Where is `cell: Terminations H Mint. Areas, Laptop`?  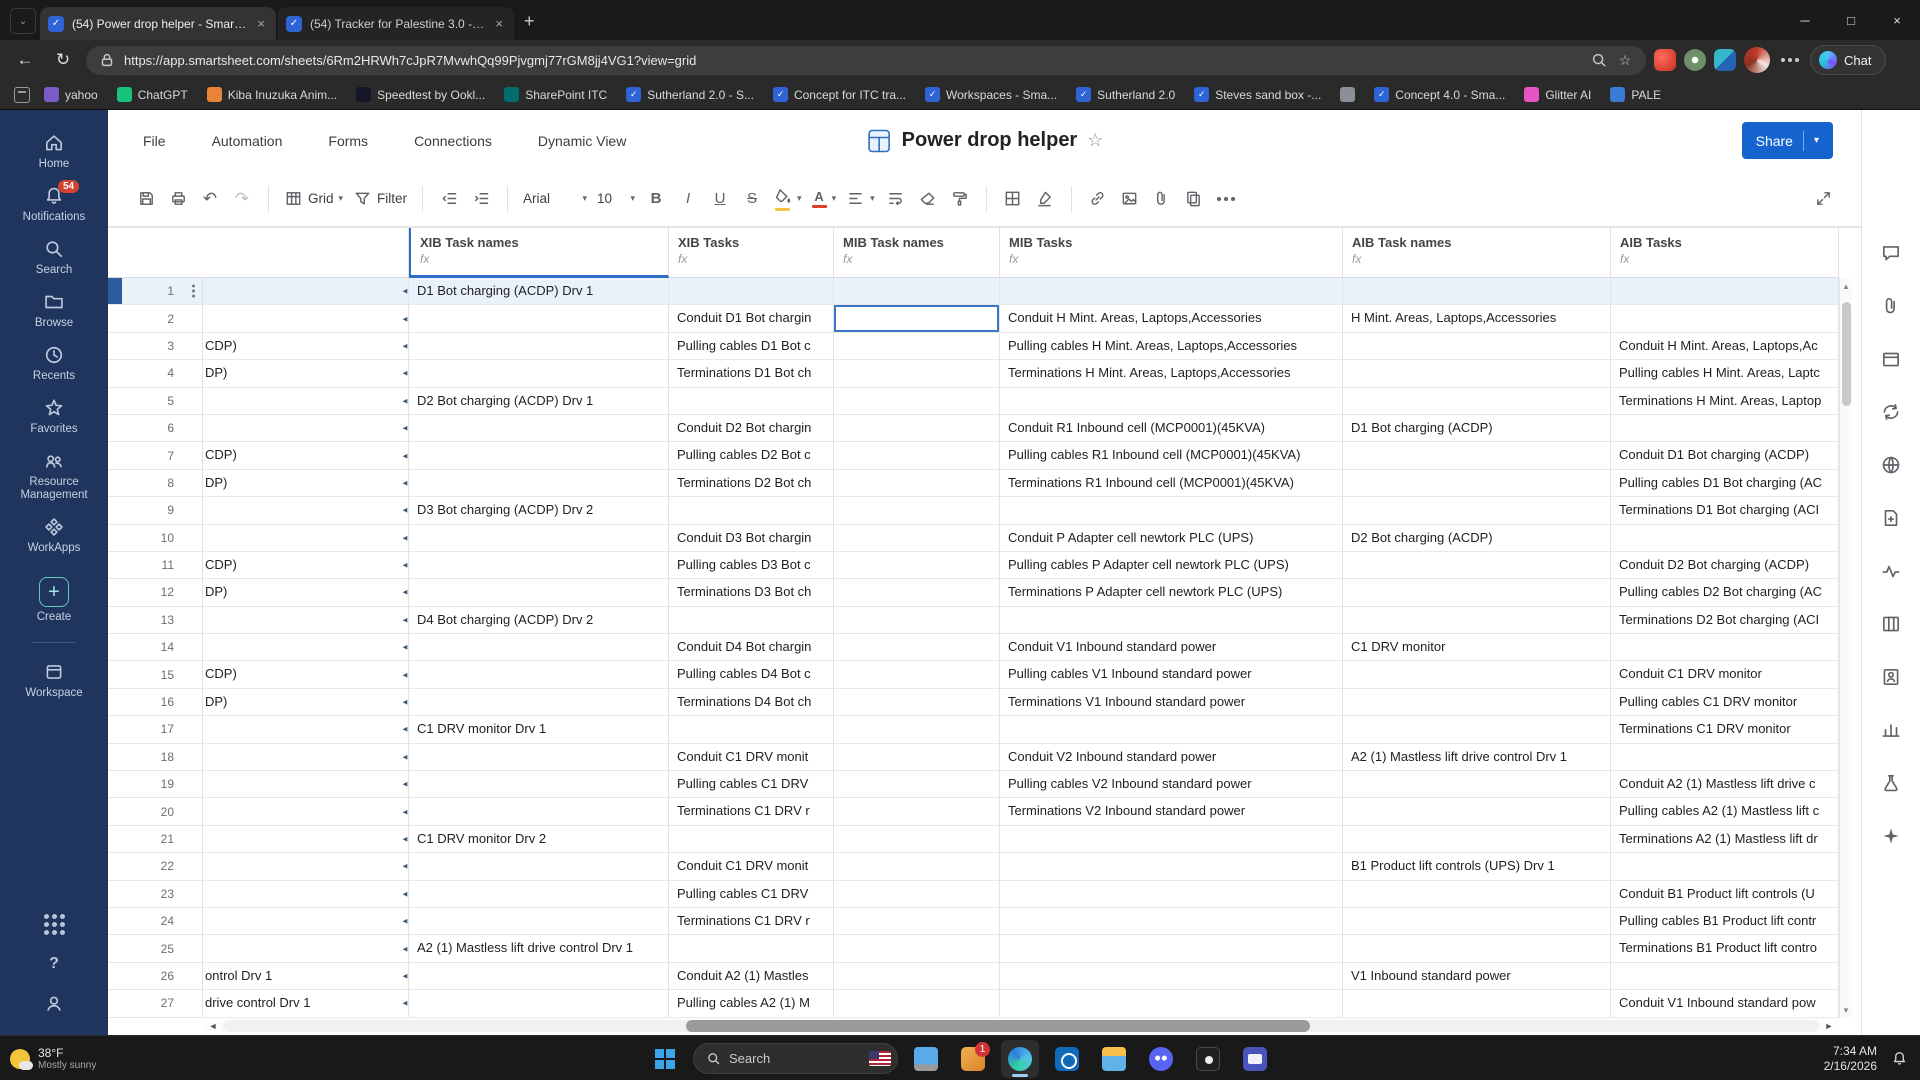 cell: Terminations H Mint. Areas, Laptop is located at coordinates (1725, 400).